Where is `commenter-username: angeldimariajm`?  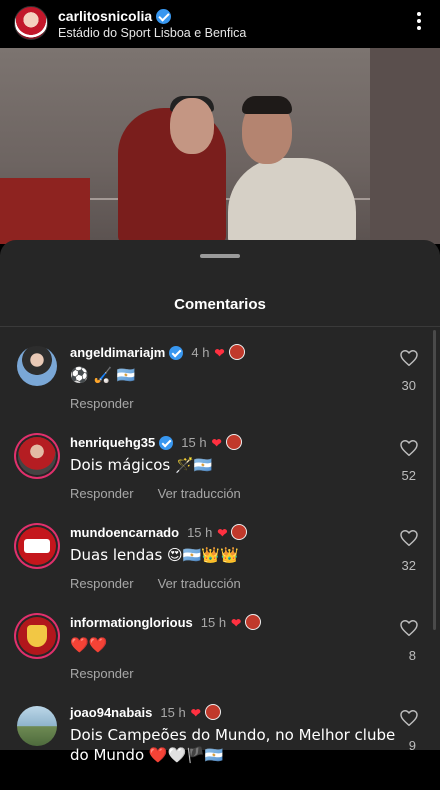 commenter-username: angeldimariajm is located at coordinates (117, 352).